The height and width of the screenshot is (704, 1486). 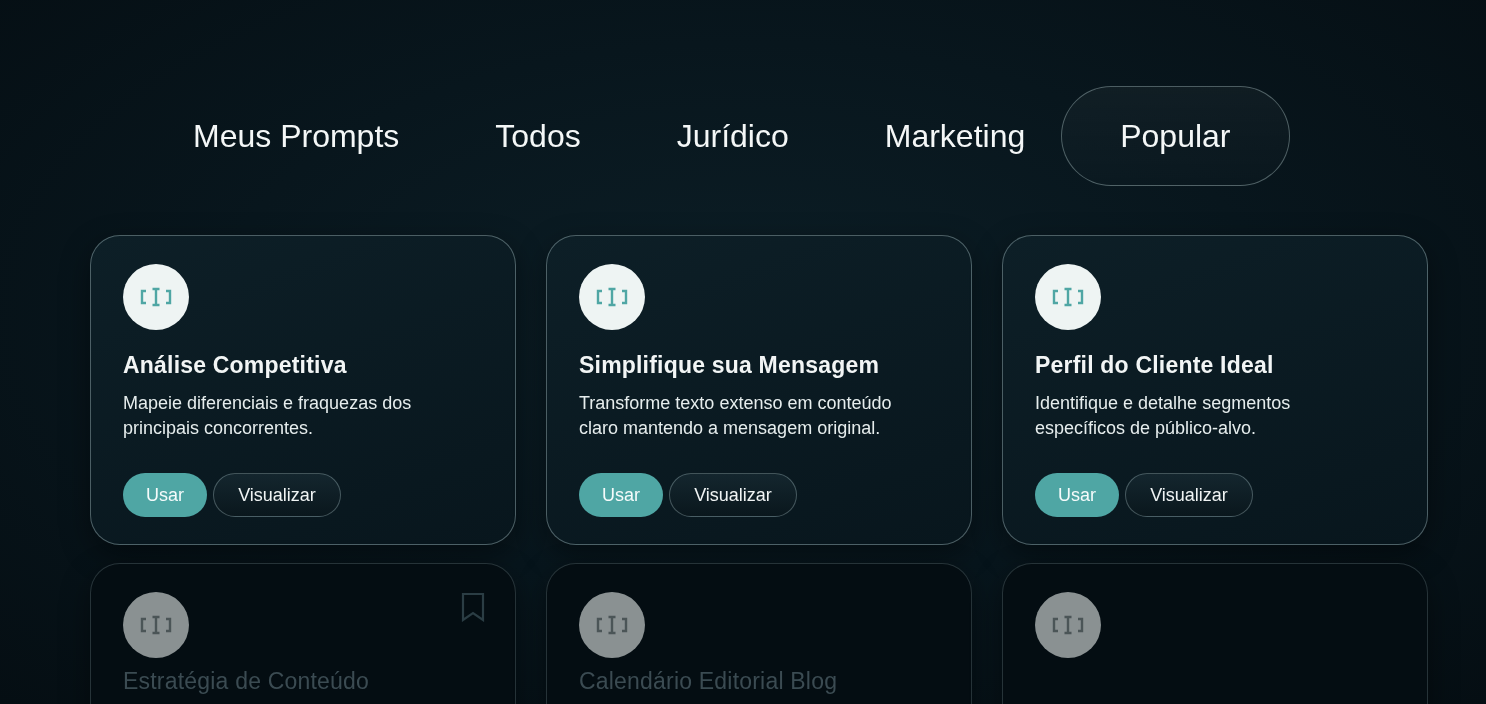 I want to click on card-description: Identifique e detalhe segmentos específicos de público-alvo., so click(x=1163, y=416).